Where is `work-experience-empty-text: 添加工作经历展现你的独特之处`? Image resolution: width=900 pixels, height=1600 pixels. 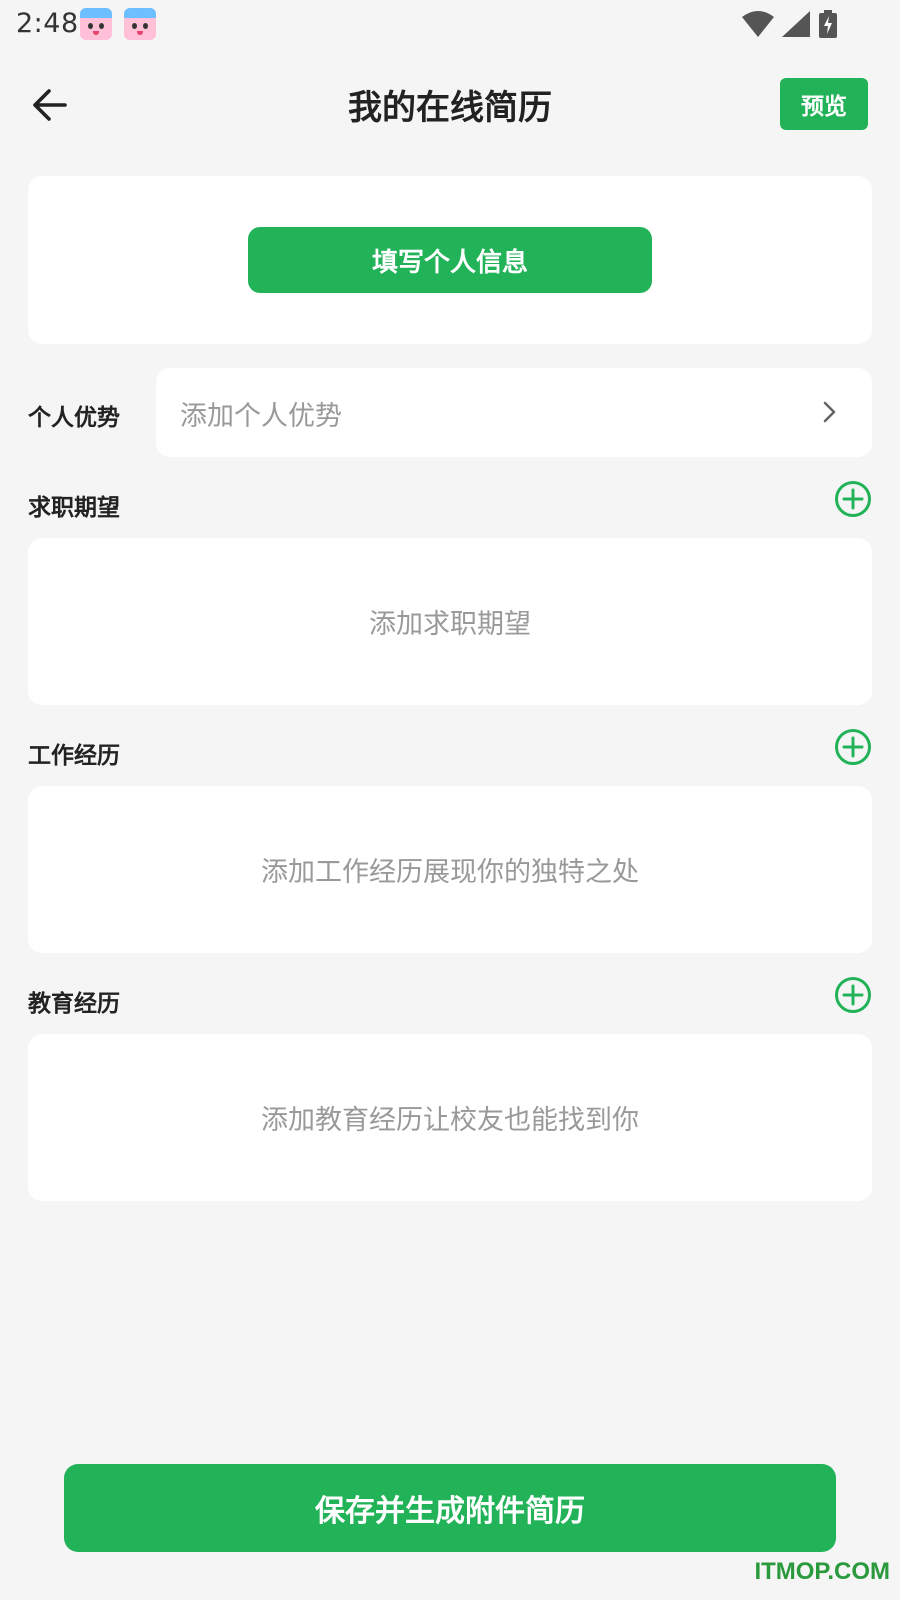 work-experience-empty-text: 添加工作经历展现你的独特之处 is located at coordinates (450, 872).